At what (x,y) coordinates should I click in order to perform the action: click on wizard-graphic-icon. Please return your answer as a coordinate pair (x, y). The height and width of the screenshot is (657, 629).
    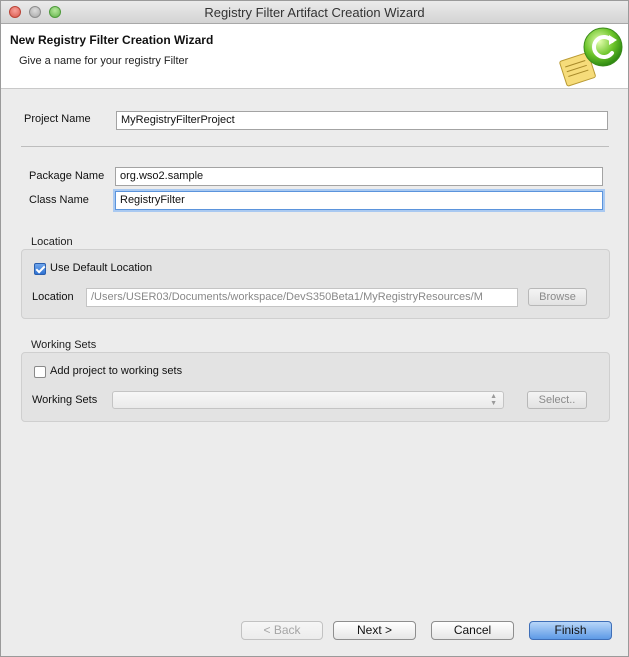
    Looking at the image, I should click on (591, 57).